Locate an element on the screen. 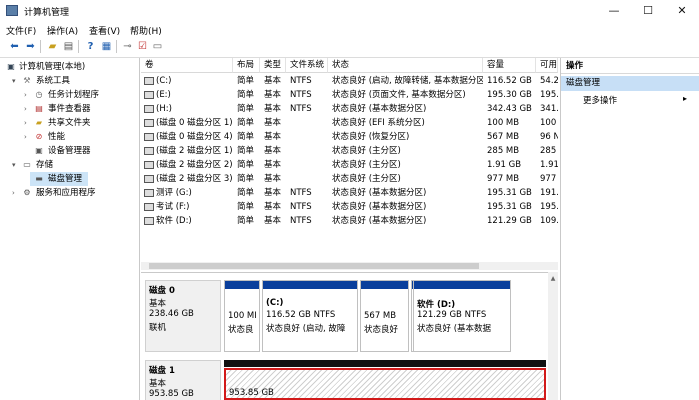  cell-status: 状态良好 (主分区) is located at coordinates (366, 179).